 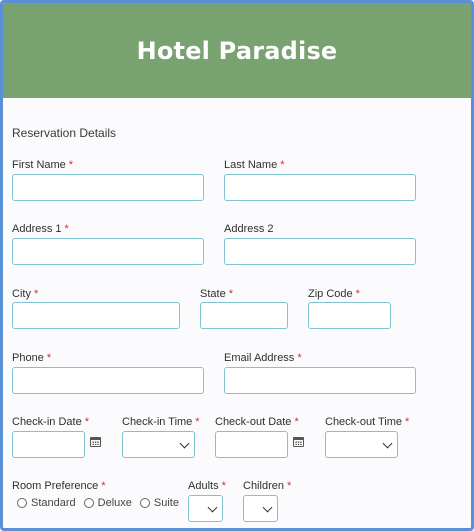 I want to click on room-option-label: Standard, so click(x=53, y=503).